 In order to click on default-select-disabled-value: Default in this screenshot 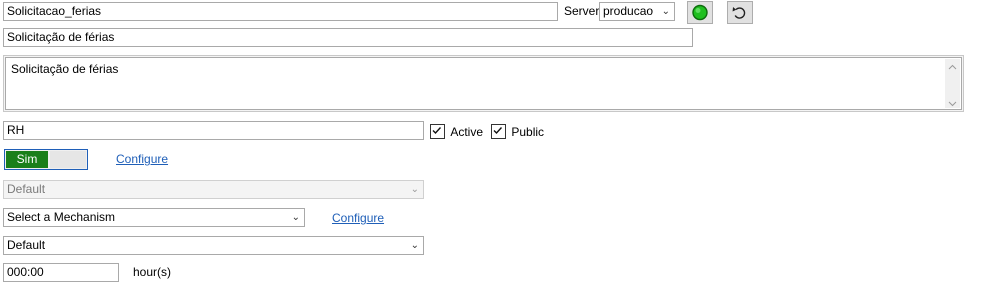, I will do `click(26, 189)`.